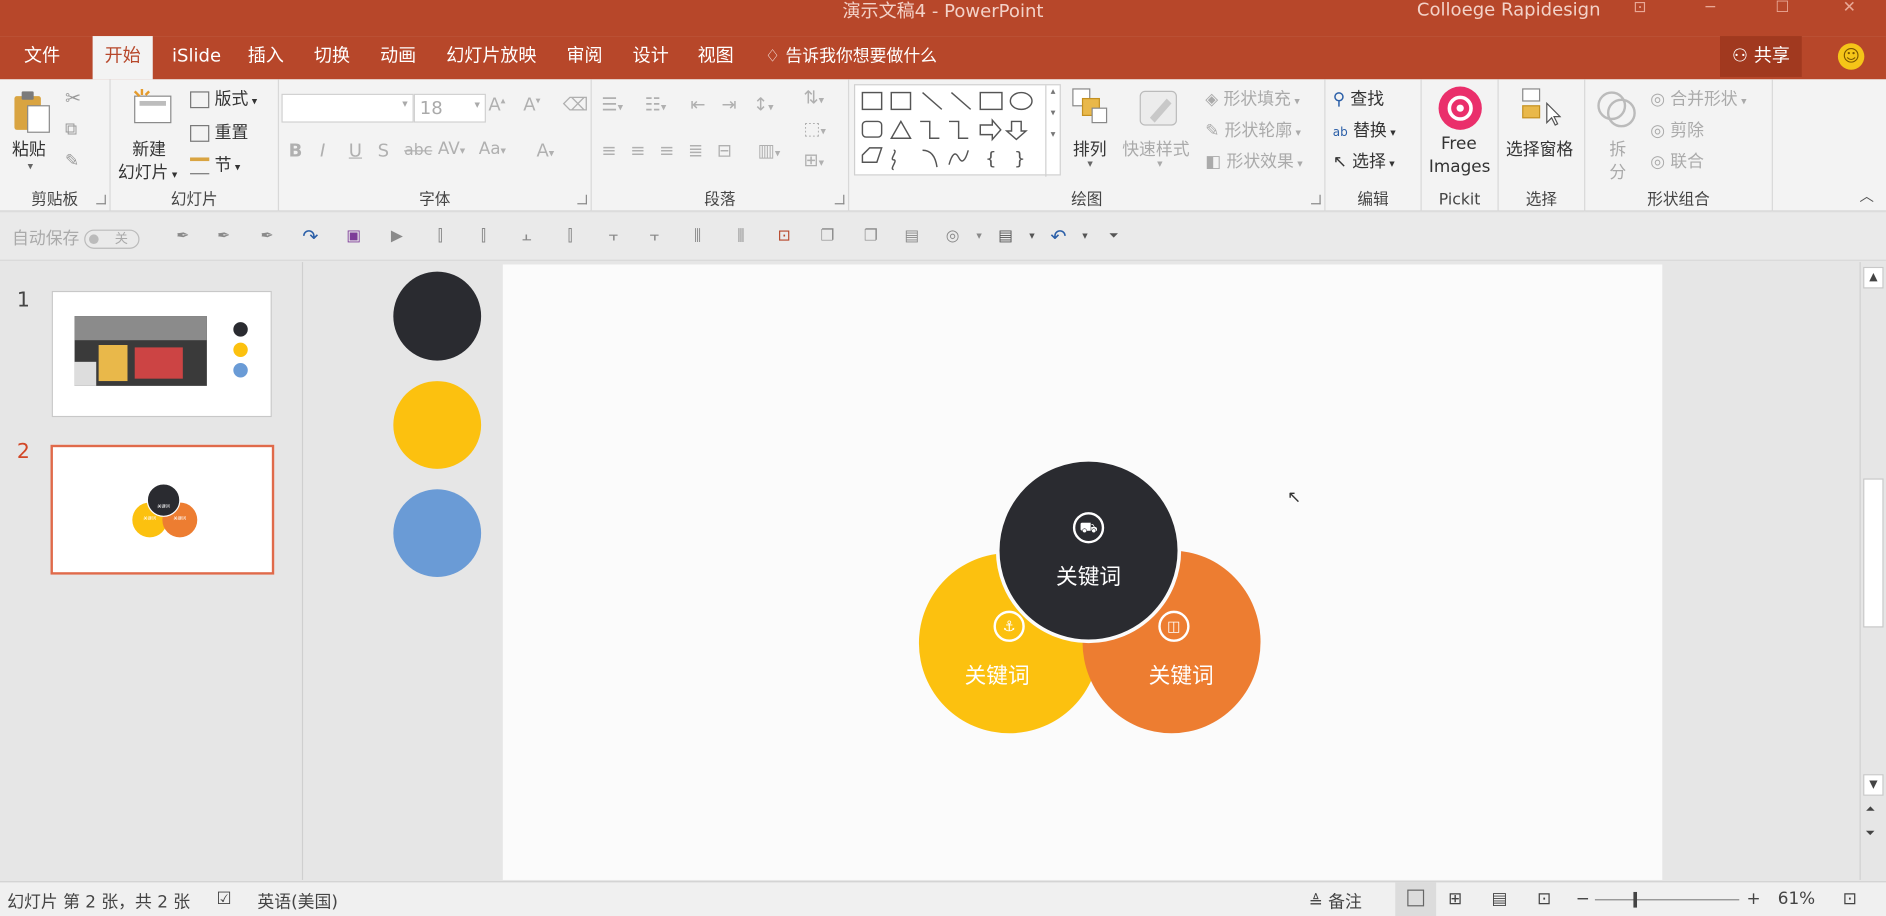 The image size is (1886, 916). What do you see at coordinates (112, 239) in the screenshot?
I see `autosave-switch: 关` at bounding box center [112, 239].